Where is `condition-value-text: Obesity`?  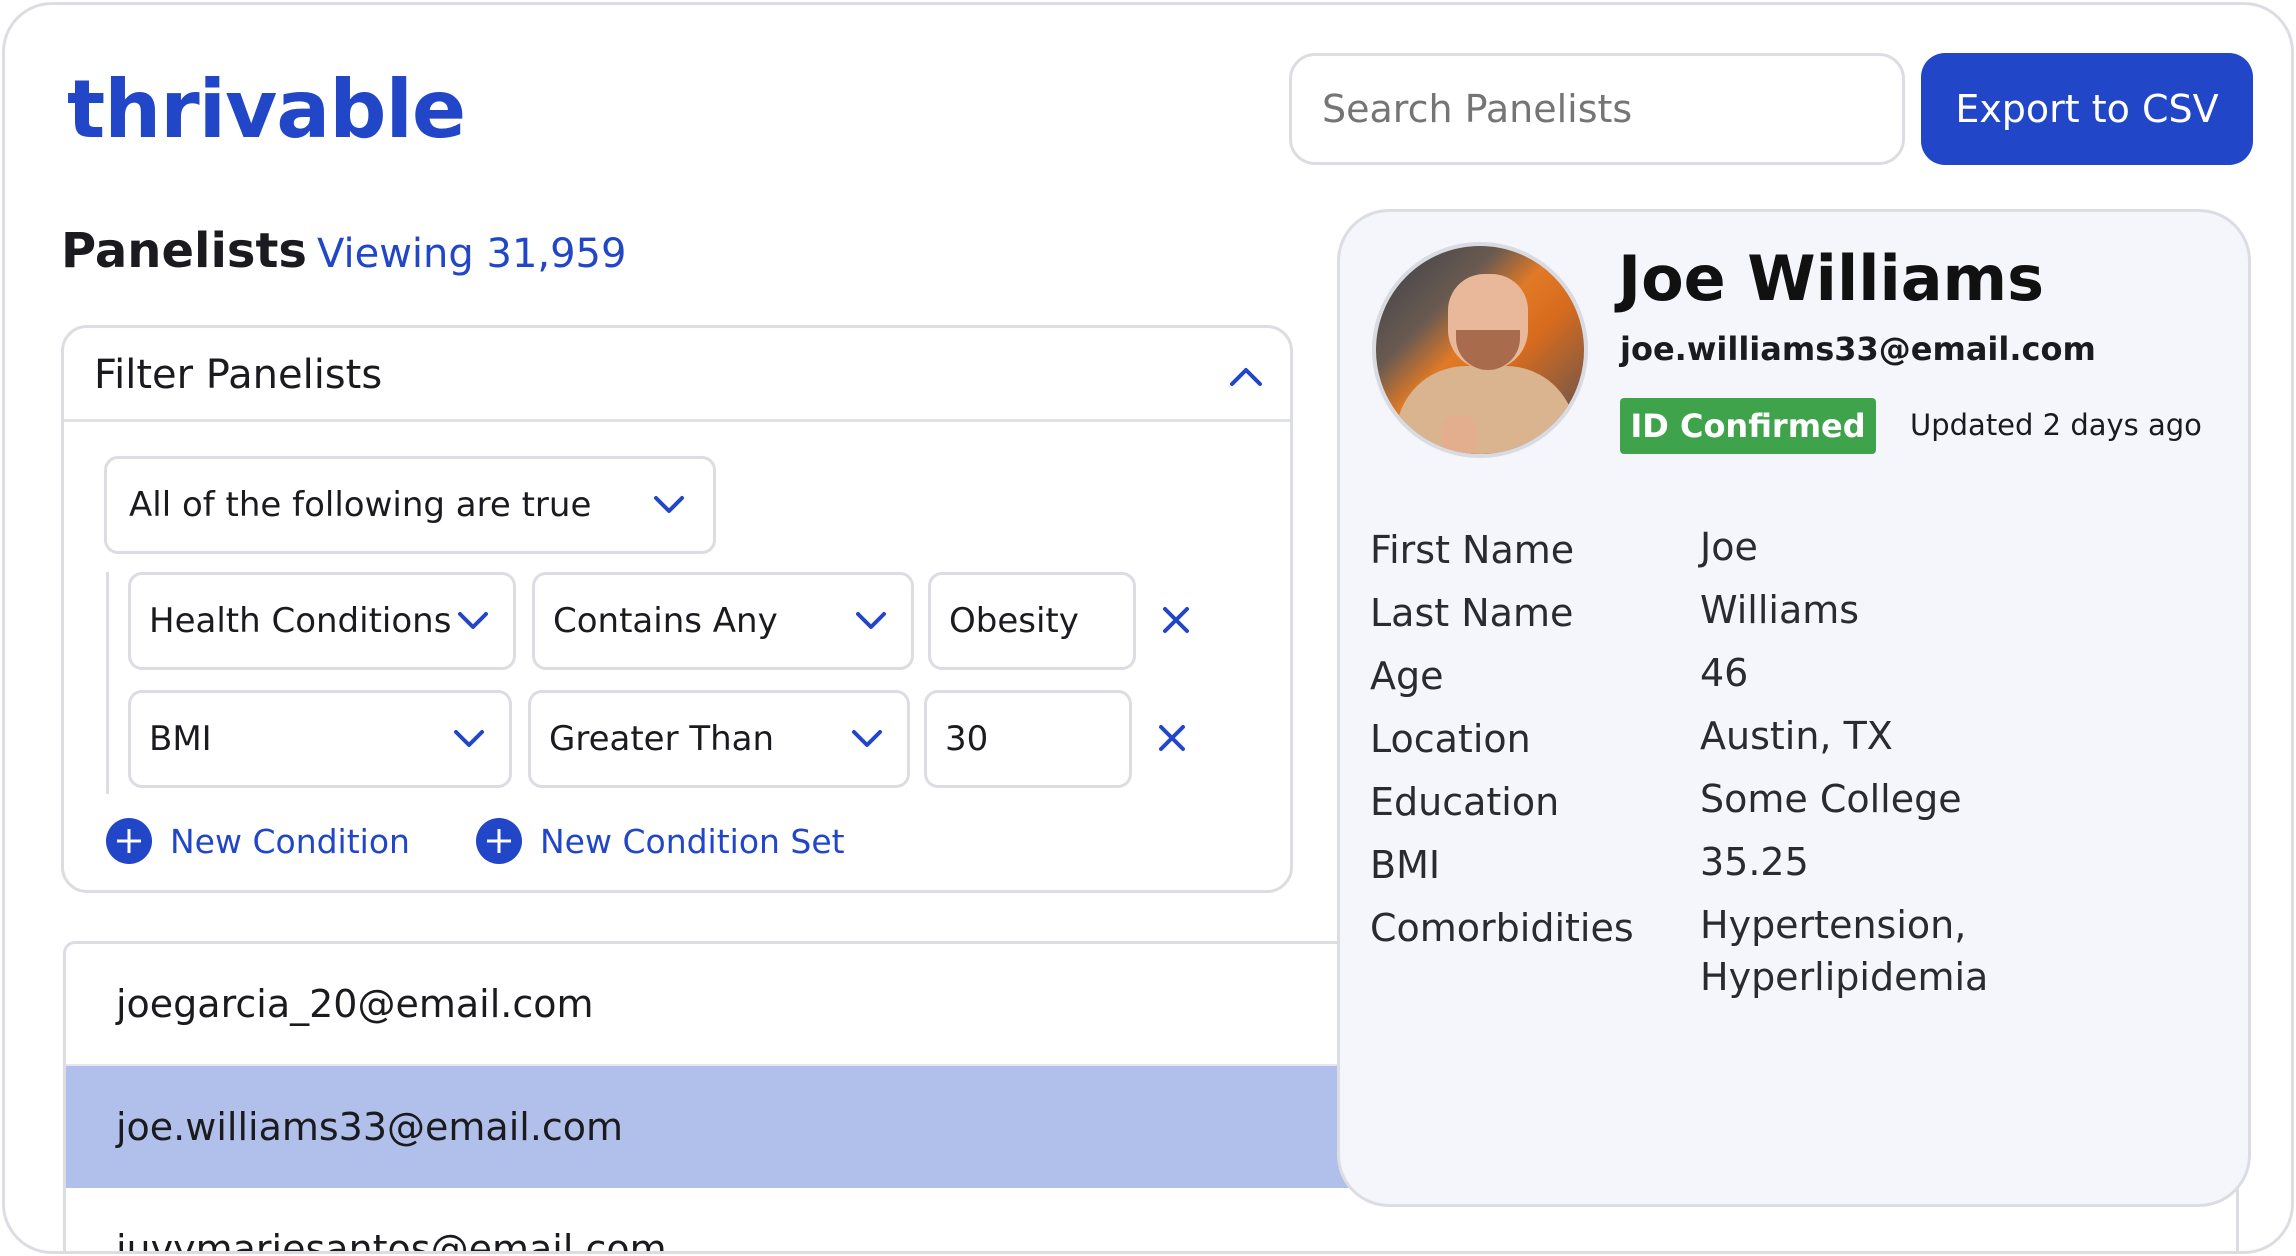 condition-value-text: Obesity is located at coordinates (1014, 621).